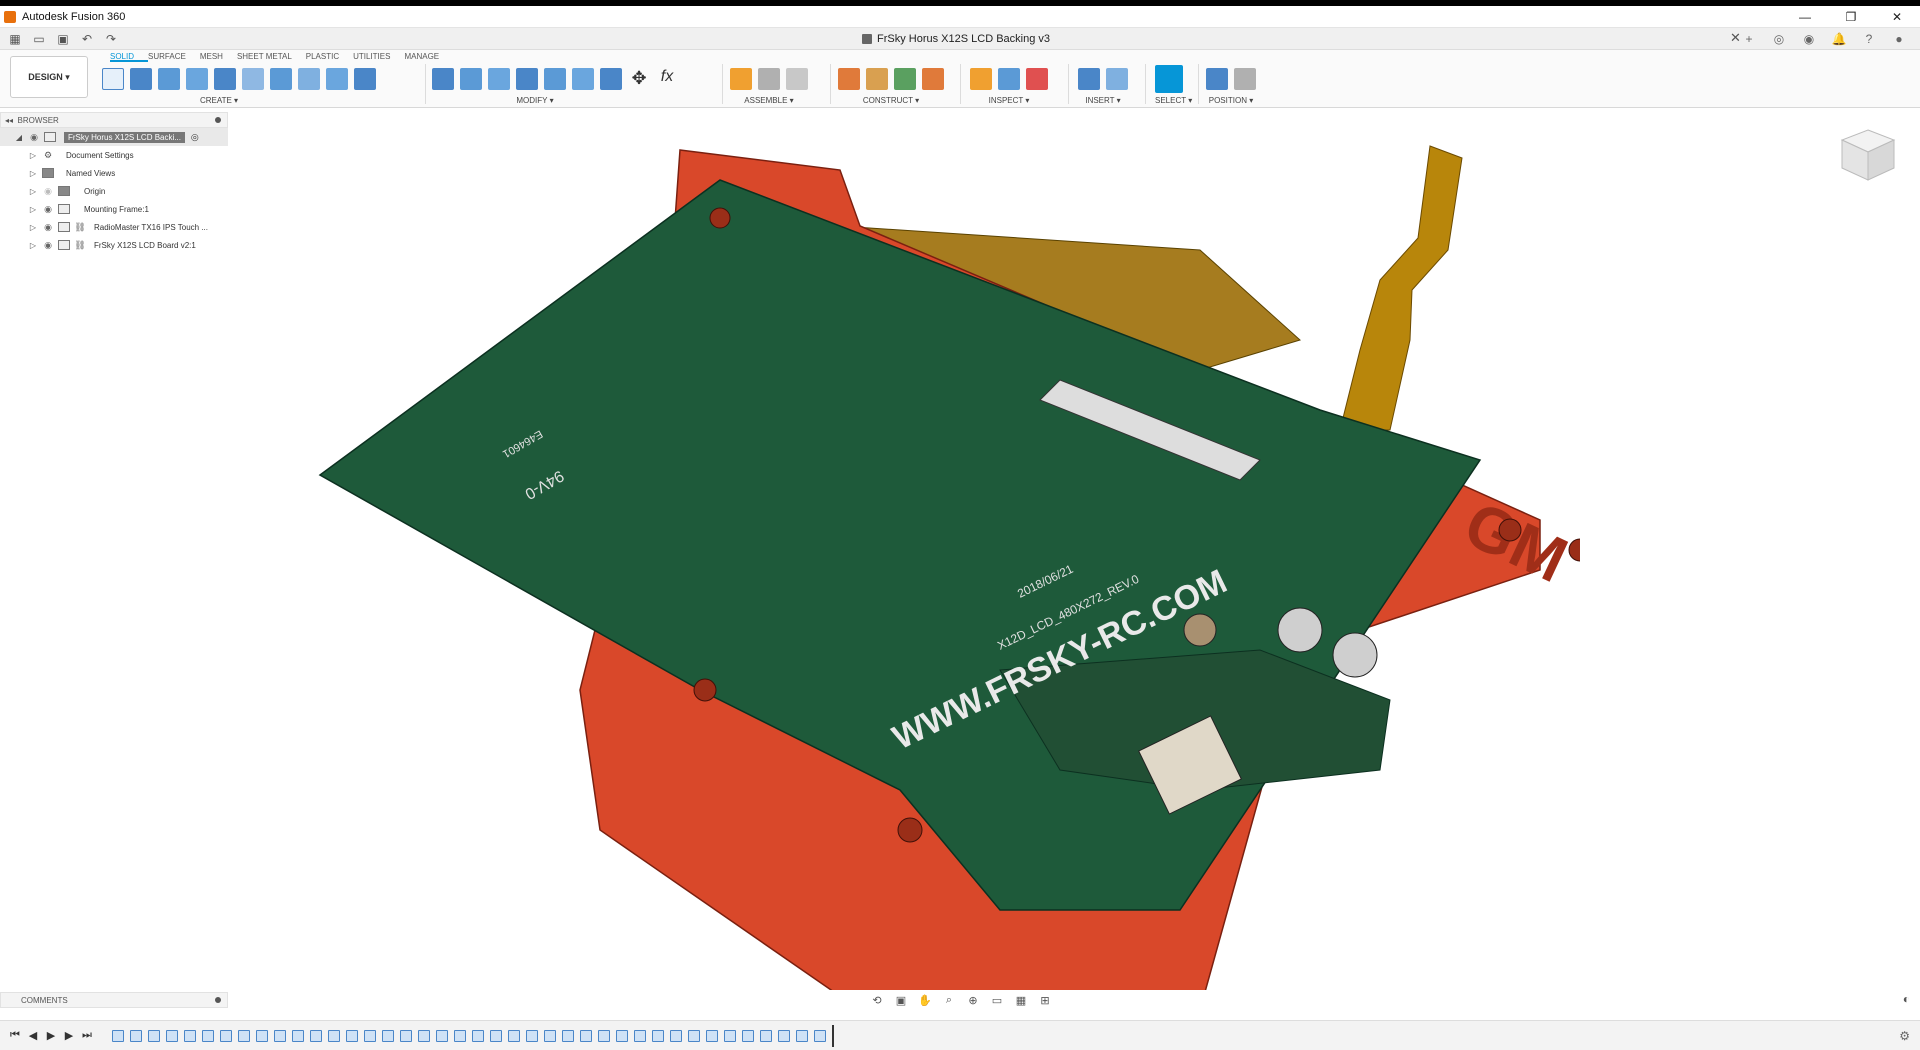  I want to click on display-settings-icon: ▭, so click(997, 1000).